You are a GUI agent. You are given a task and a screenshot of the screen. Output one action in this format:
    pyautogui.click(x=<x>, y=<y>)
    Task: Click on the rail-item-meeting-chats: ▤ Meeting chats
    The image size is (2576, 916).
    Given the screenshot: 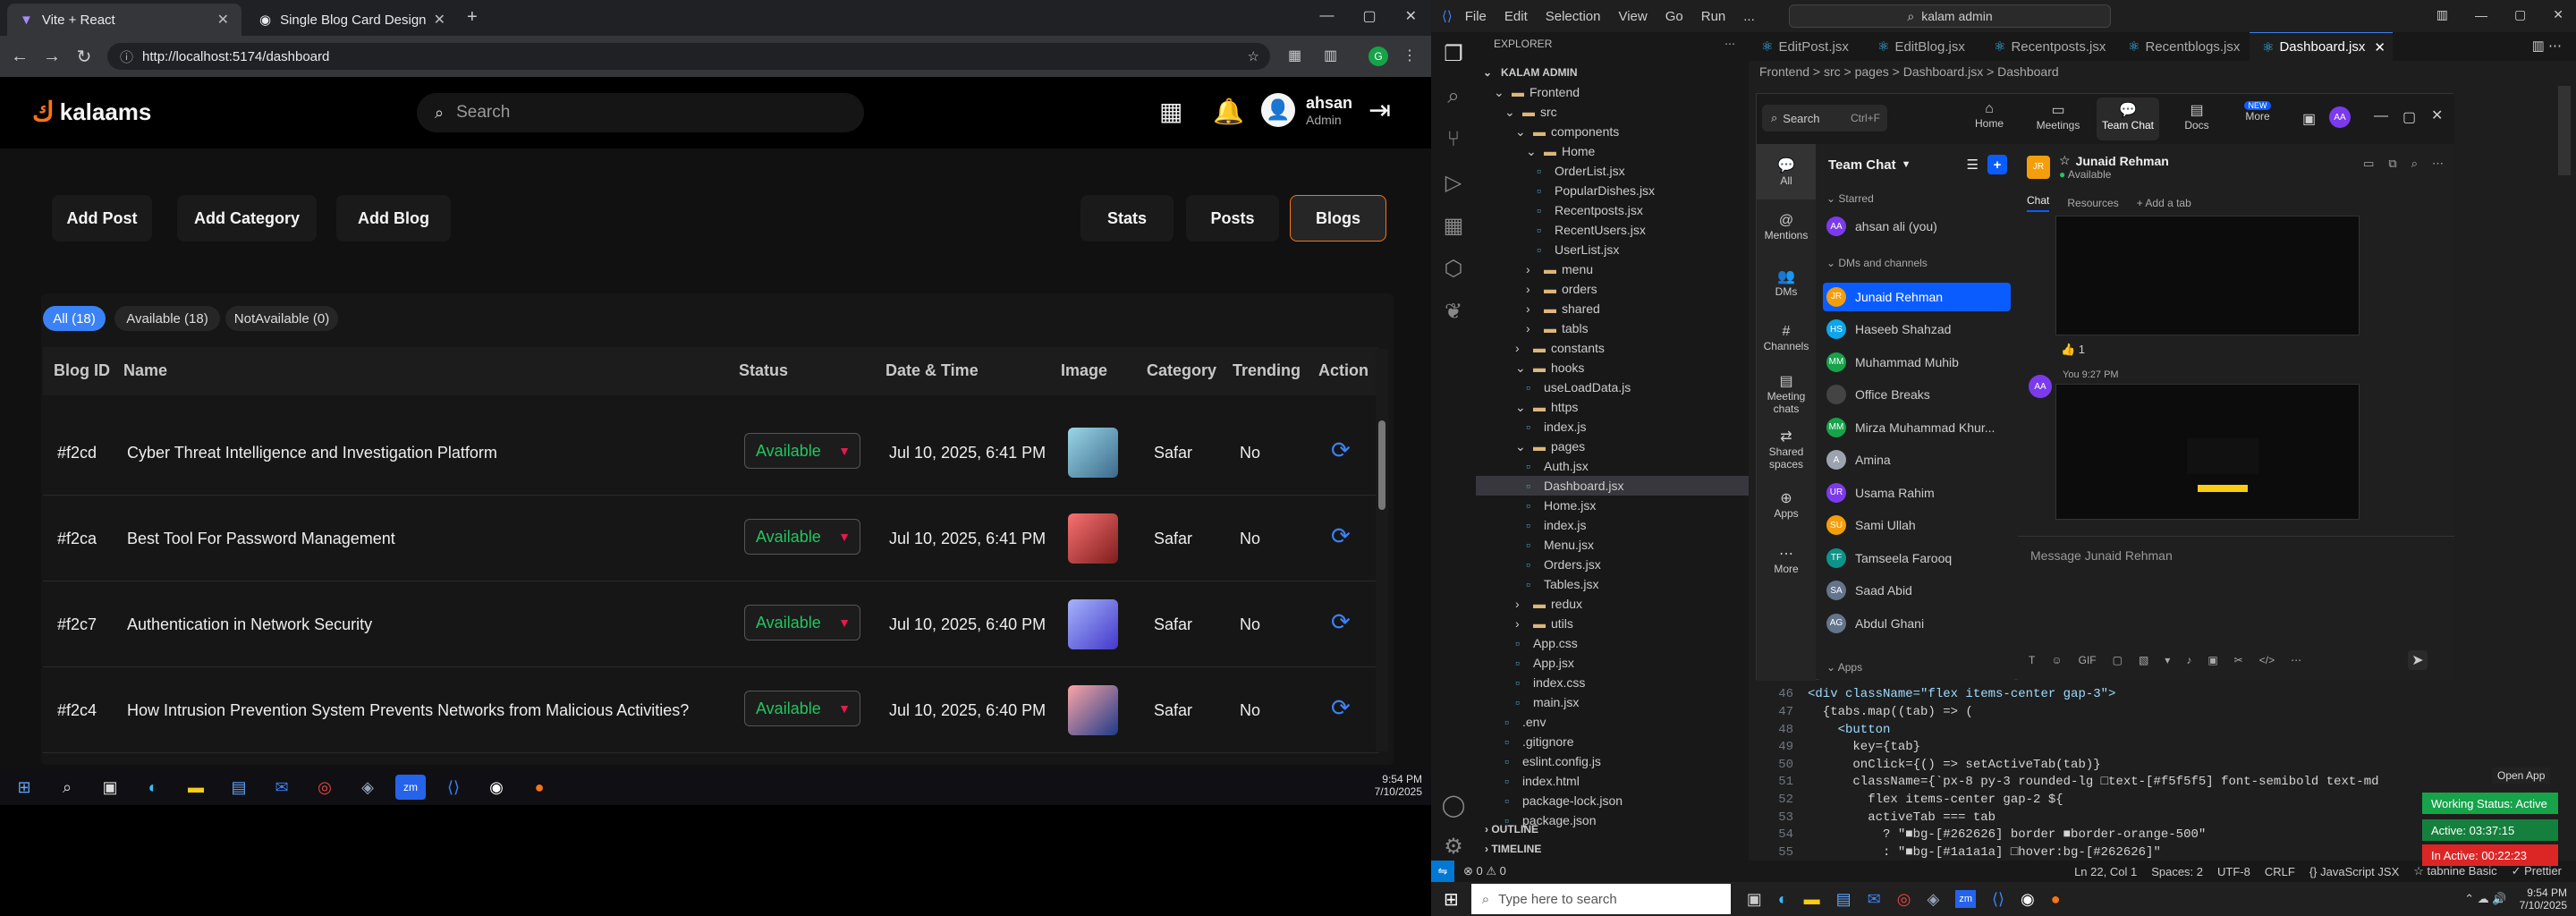 What is the action you would take?
    pyautogui.click(x=1786, y=393)
    